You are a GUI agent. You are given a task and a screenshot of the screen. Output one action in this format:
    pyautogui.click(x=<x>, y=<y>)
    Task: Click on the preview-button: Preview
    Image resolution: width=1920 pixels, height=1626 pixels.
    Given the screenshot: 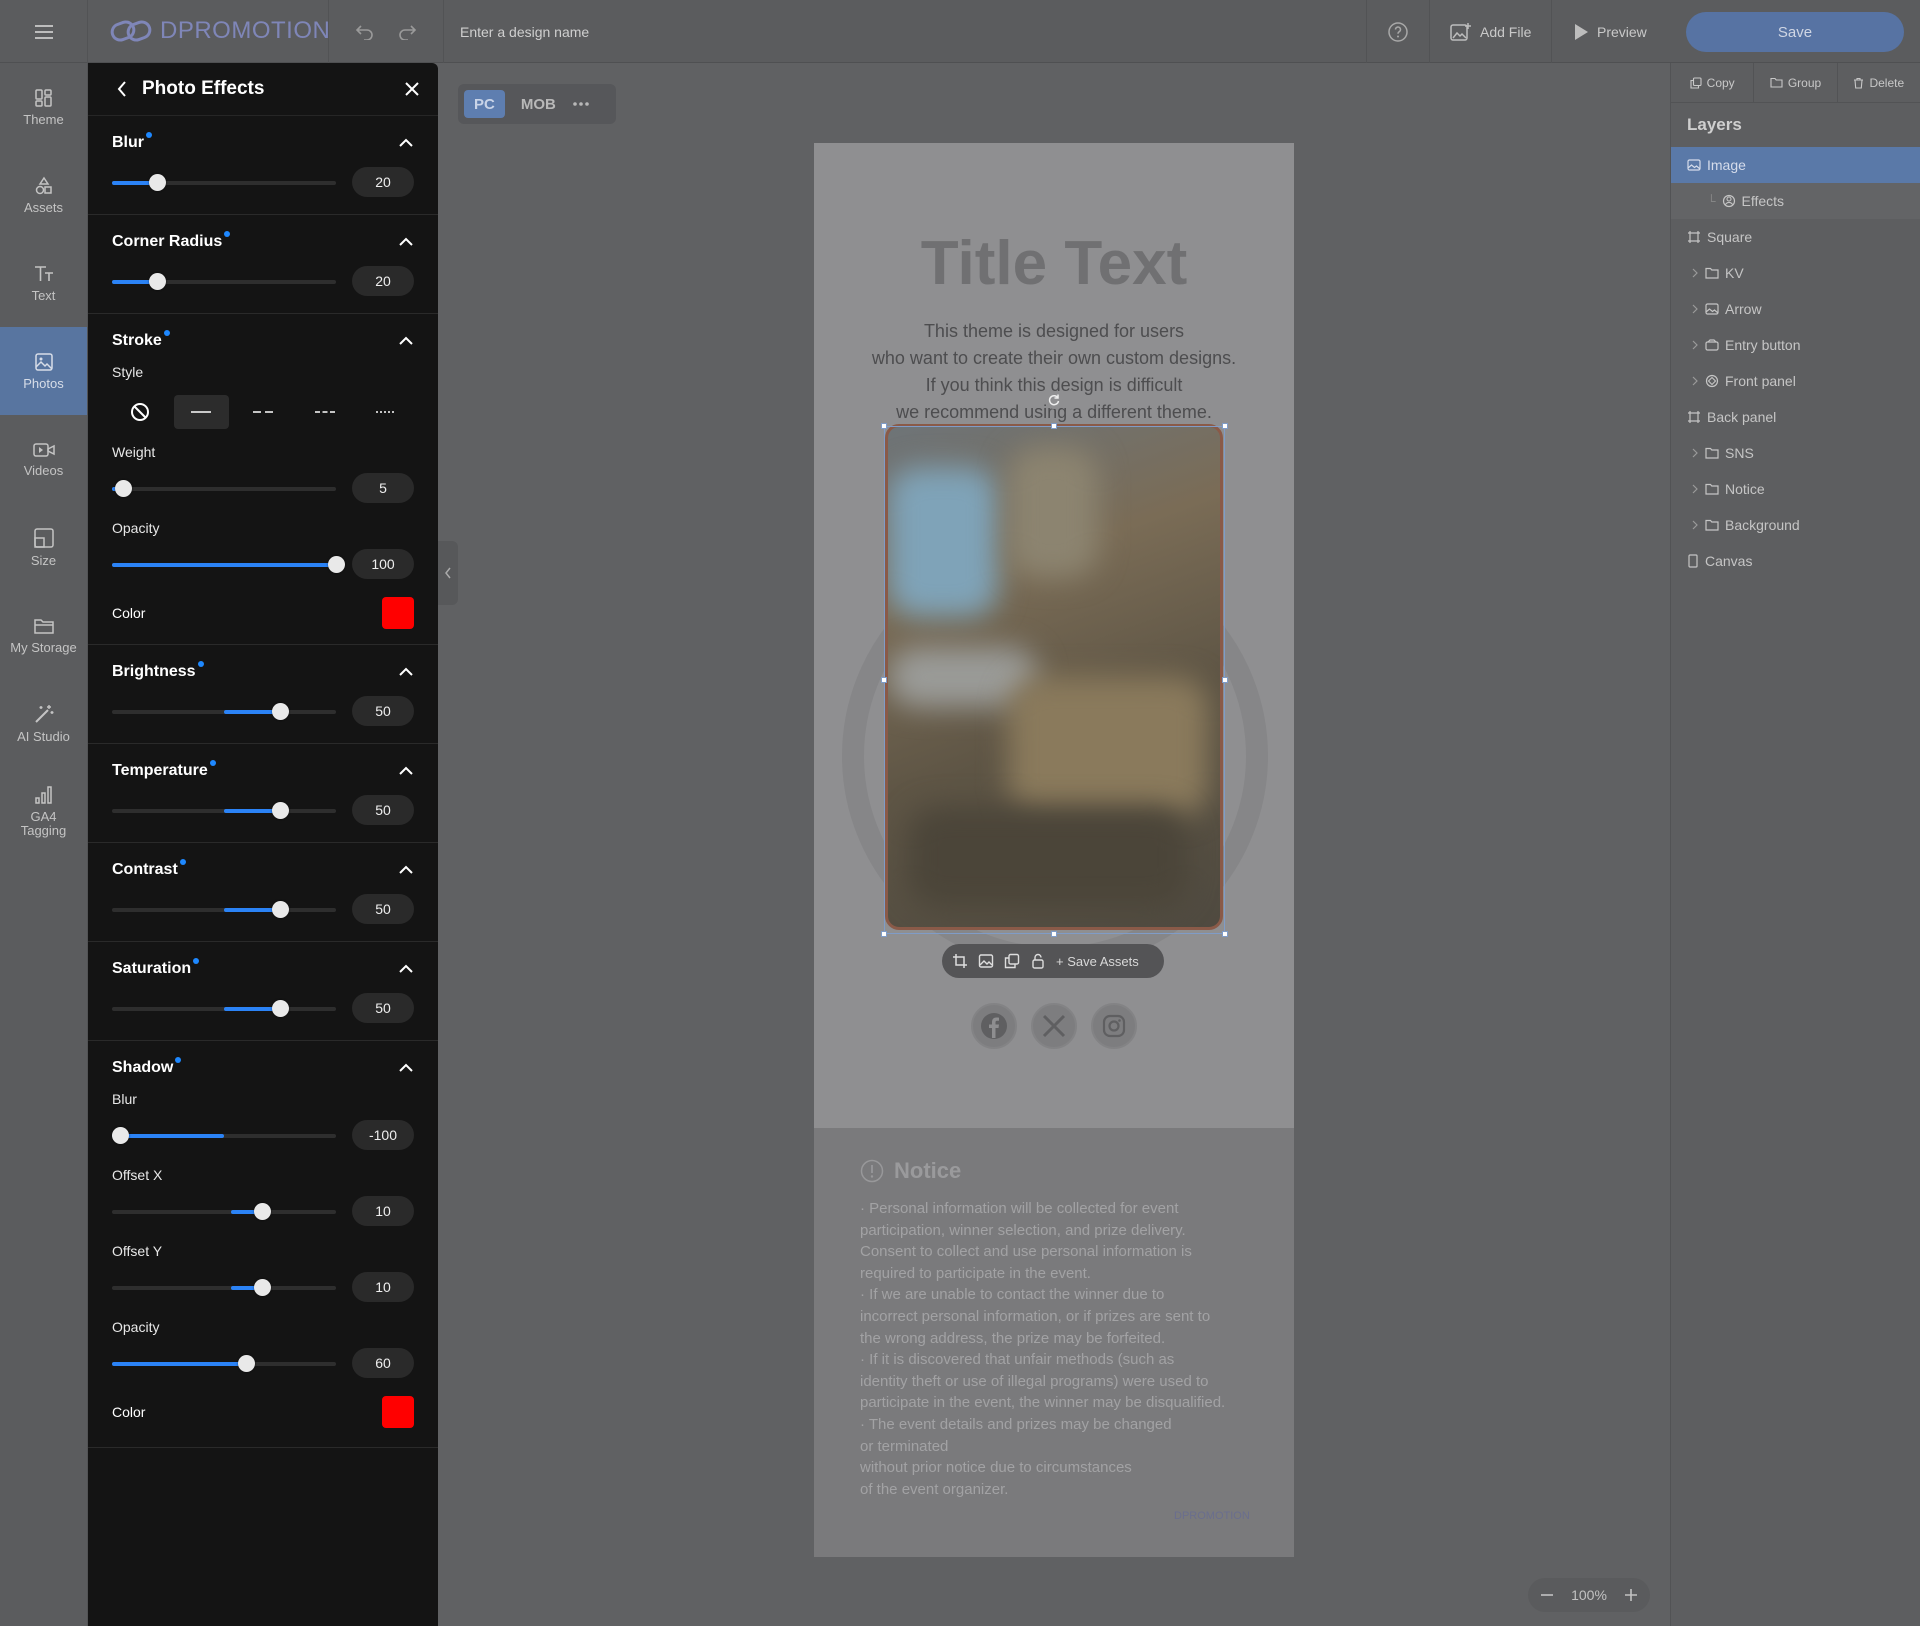 What is the action you would take?
    pyautogui.click(x=1610, y=31)
    